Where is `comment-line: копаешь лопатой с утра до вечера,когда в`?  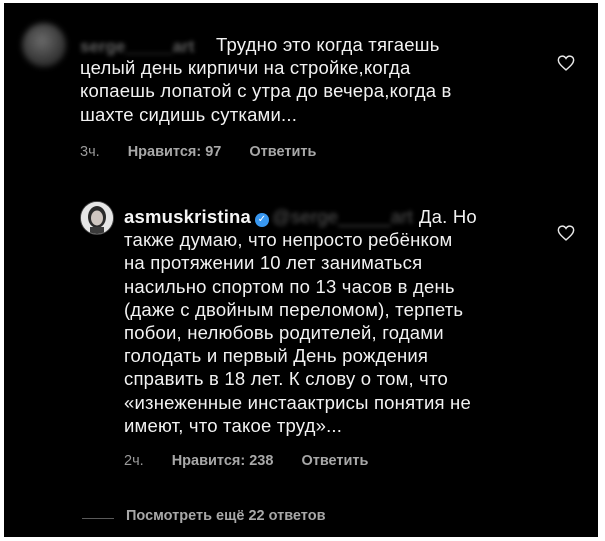
comment-line: копаешь лопатой с утра до вечера,когда в is located at coordinates (266, 91).